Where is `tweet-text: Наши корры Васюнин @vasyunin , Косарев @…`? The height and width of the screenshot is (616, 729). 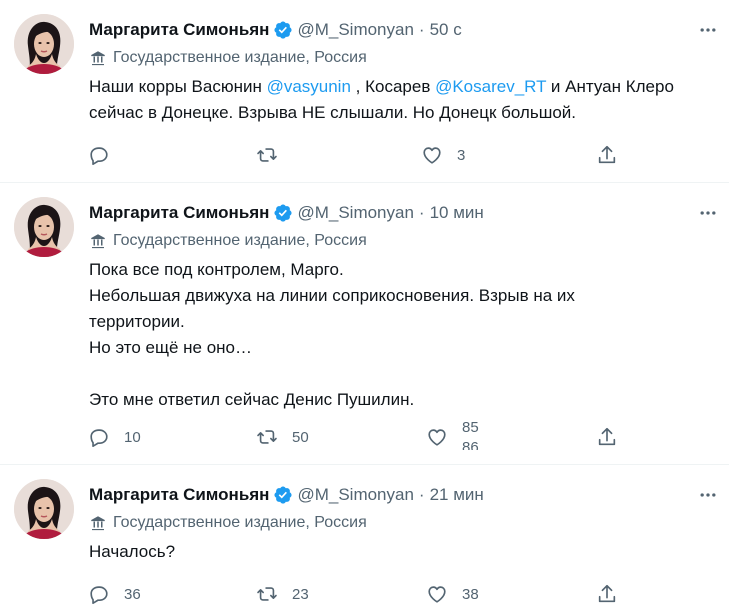
tweet-text: Наши корры Васюнин @vasyunin , Косарев @… is located at coordinates (404, 100).